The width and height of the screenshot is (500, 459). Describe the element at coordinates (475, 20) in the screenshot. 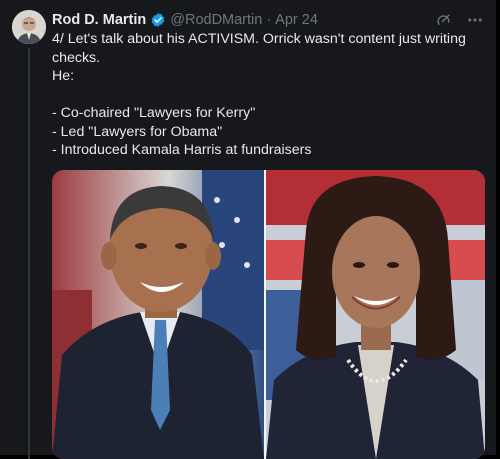

I see `more-options-icon` at that location.